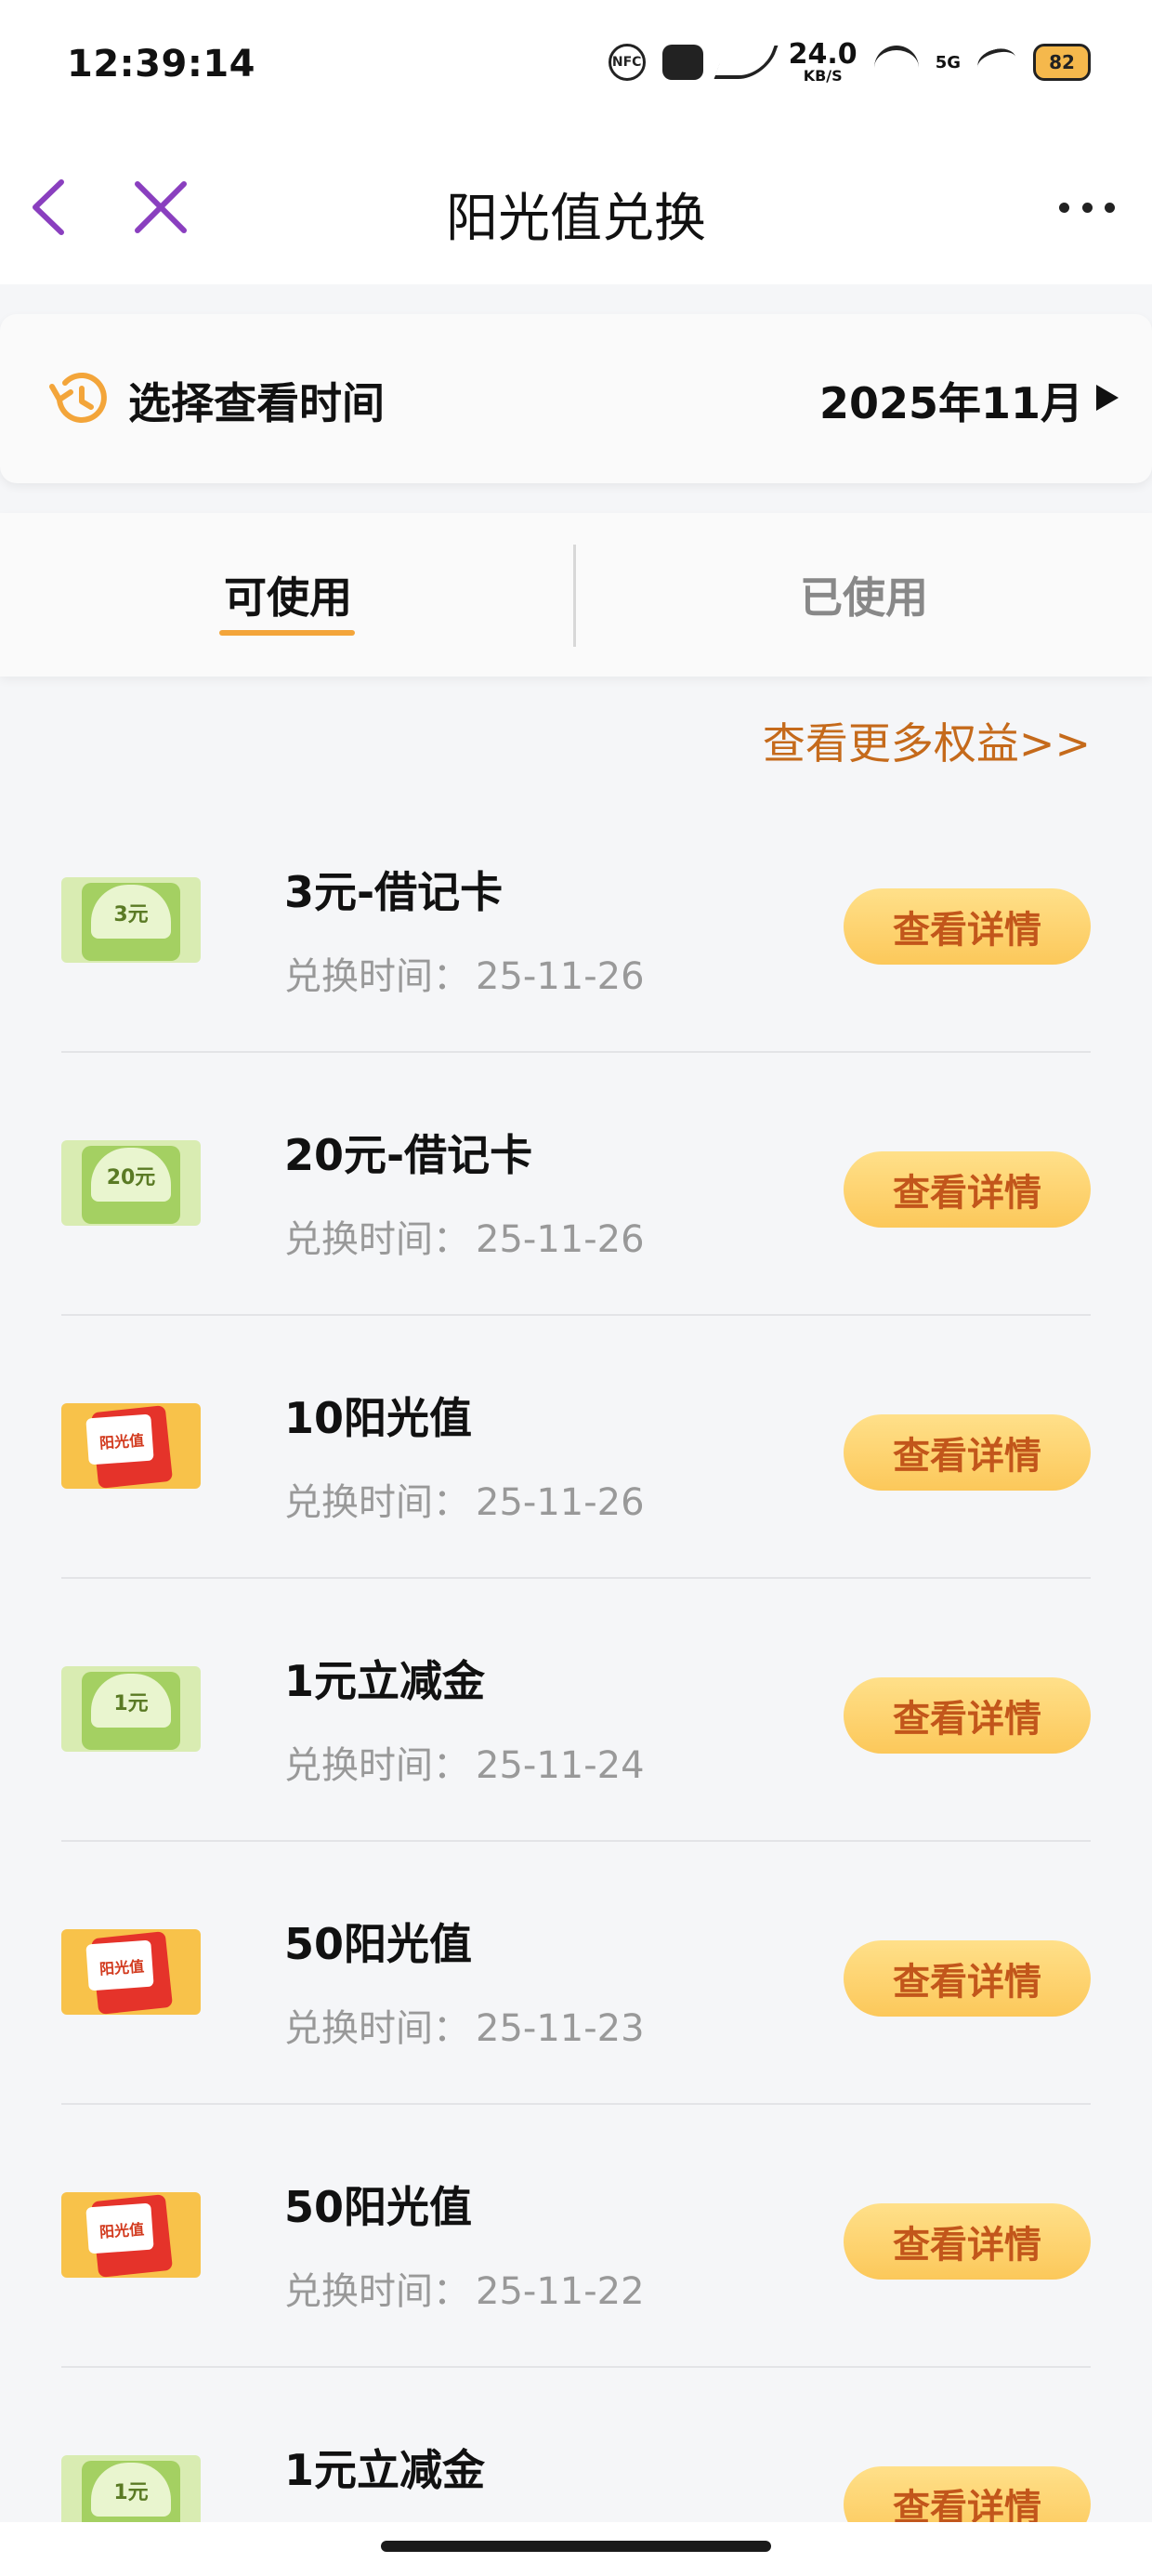  Describe the element at coordinates (896, 62) in the screenshot. I see `wifi-icon` at that location.